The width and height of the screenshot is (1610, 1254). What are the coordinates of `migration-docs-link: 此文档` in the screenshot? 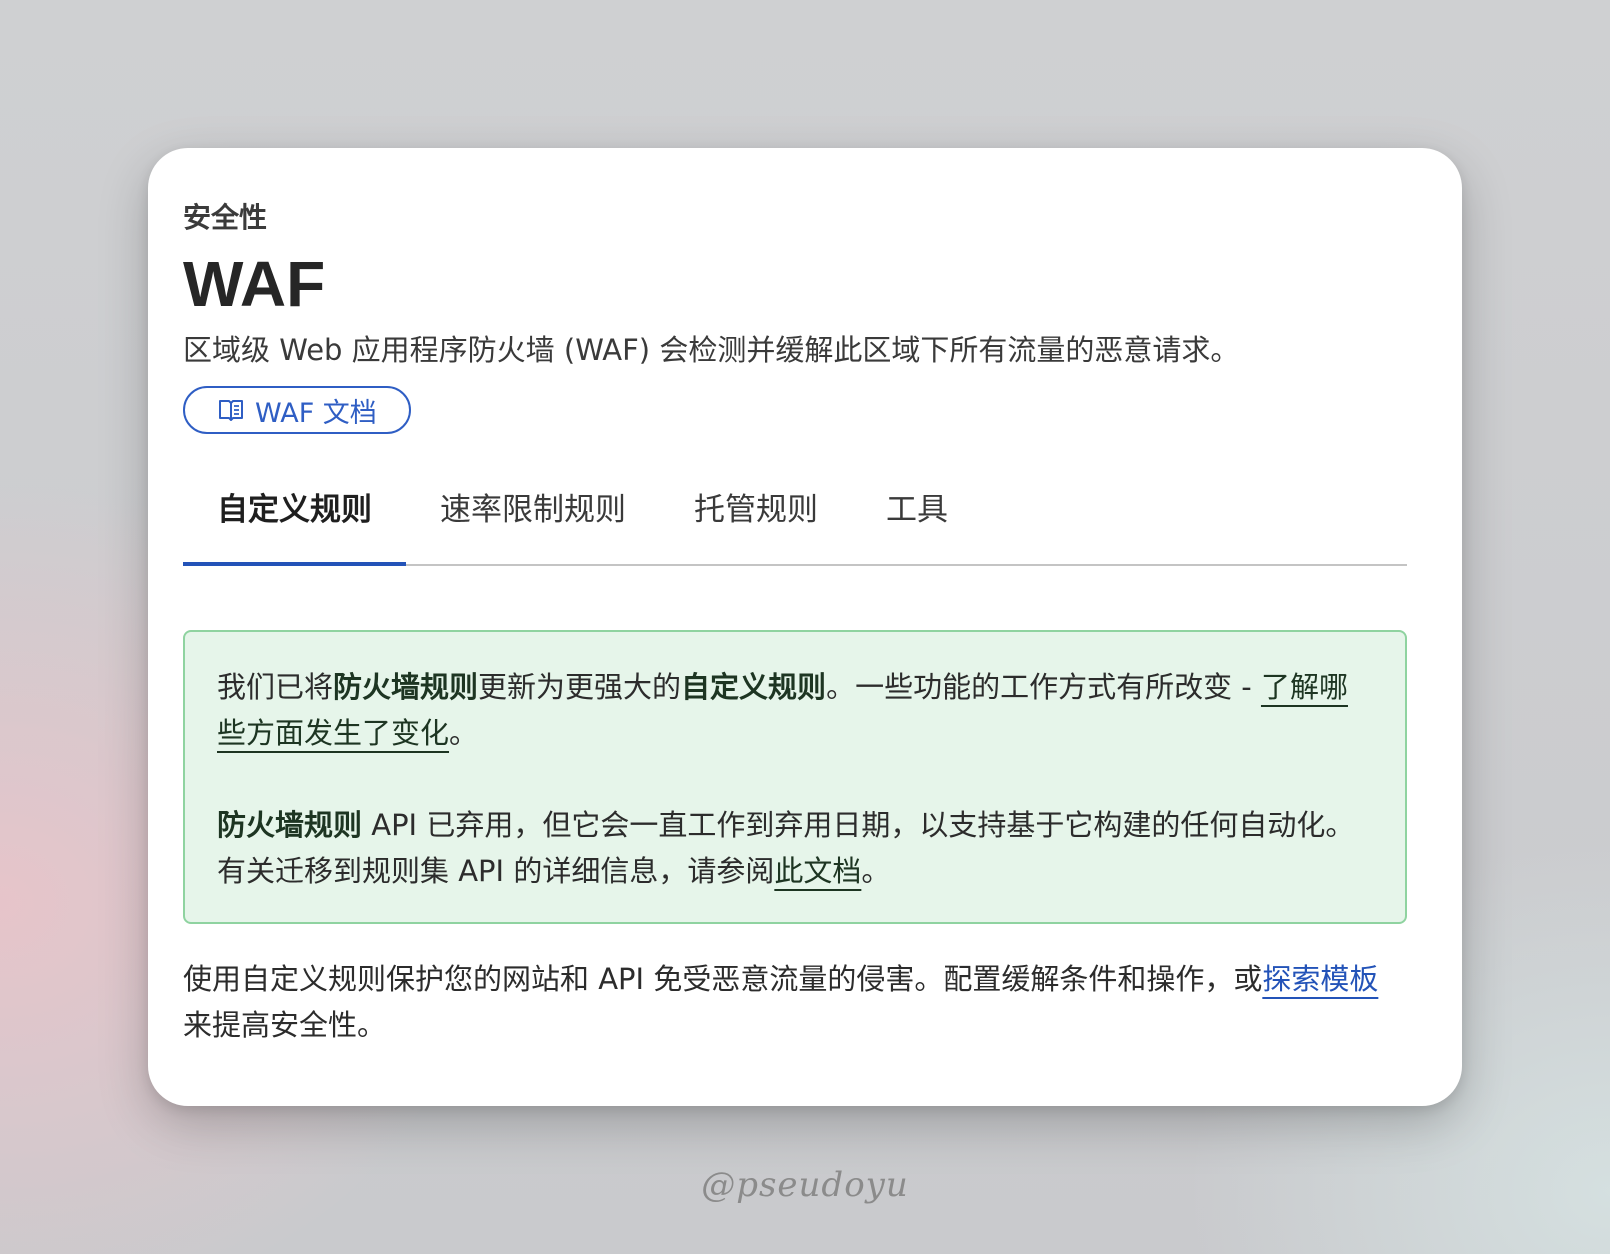 It's located at (817, 871).